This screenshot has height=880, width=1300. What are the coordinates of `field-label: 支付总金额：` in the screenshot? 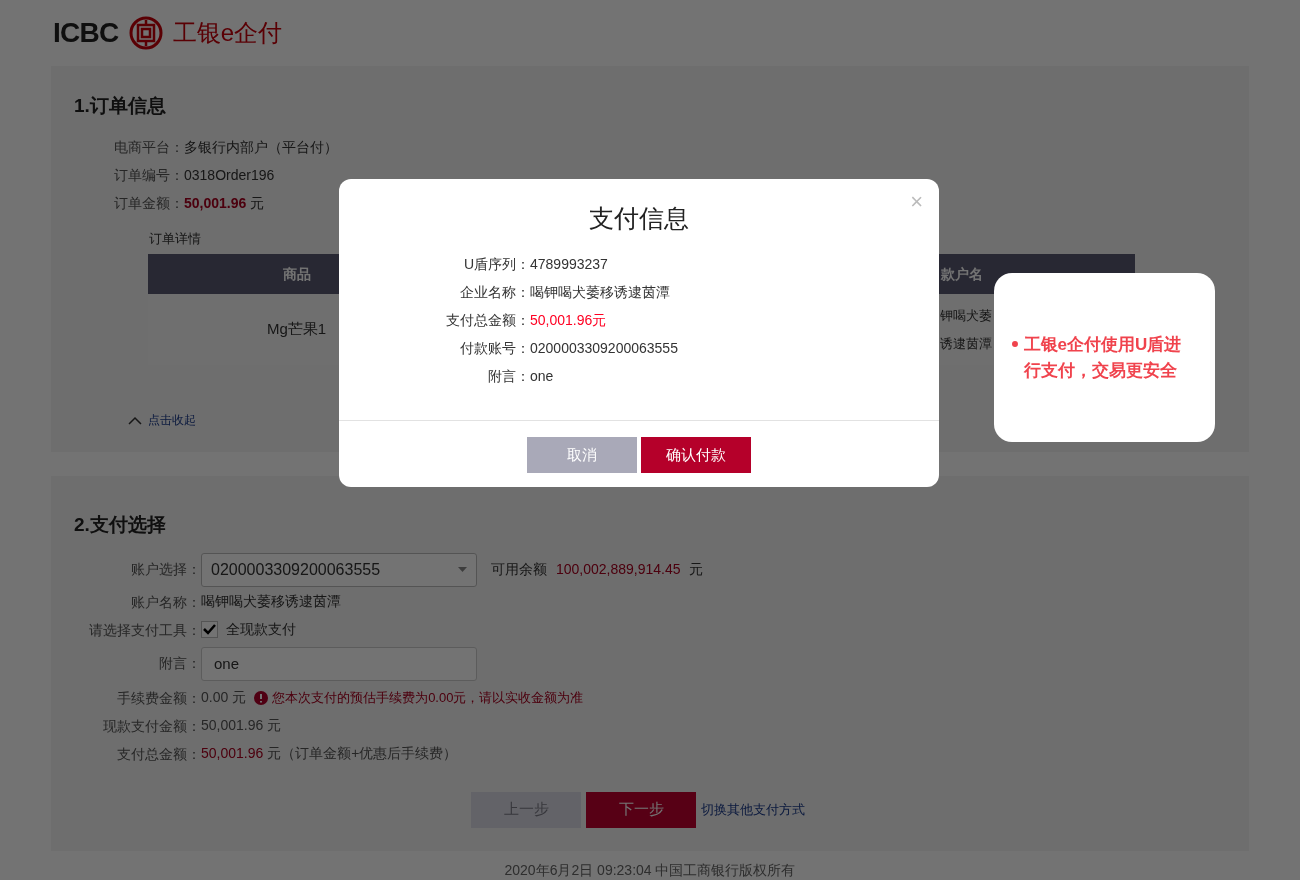 It's located at (158, 754).